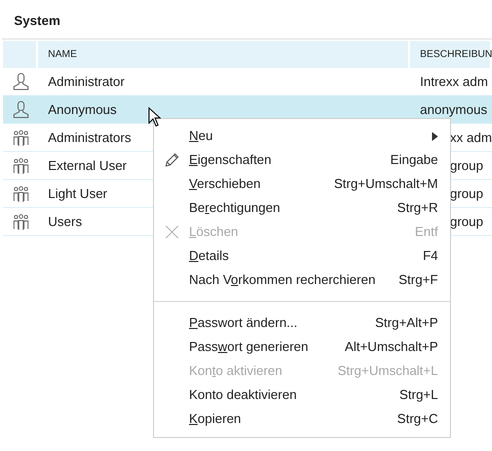 The image size is (492, 451). Describe the element at coordinates (172, 160) in the screenshot. I see `pencil-icon` at that location.